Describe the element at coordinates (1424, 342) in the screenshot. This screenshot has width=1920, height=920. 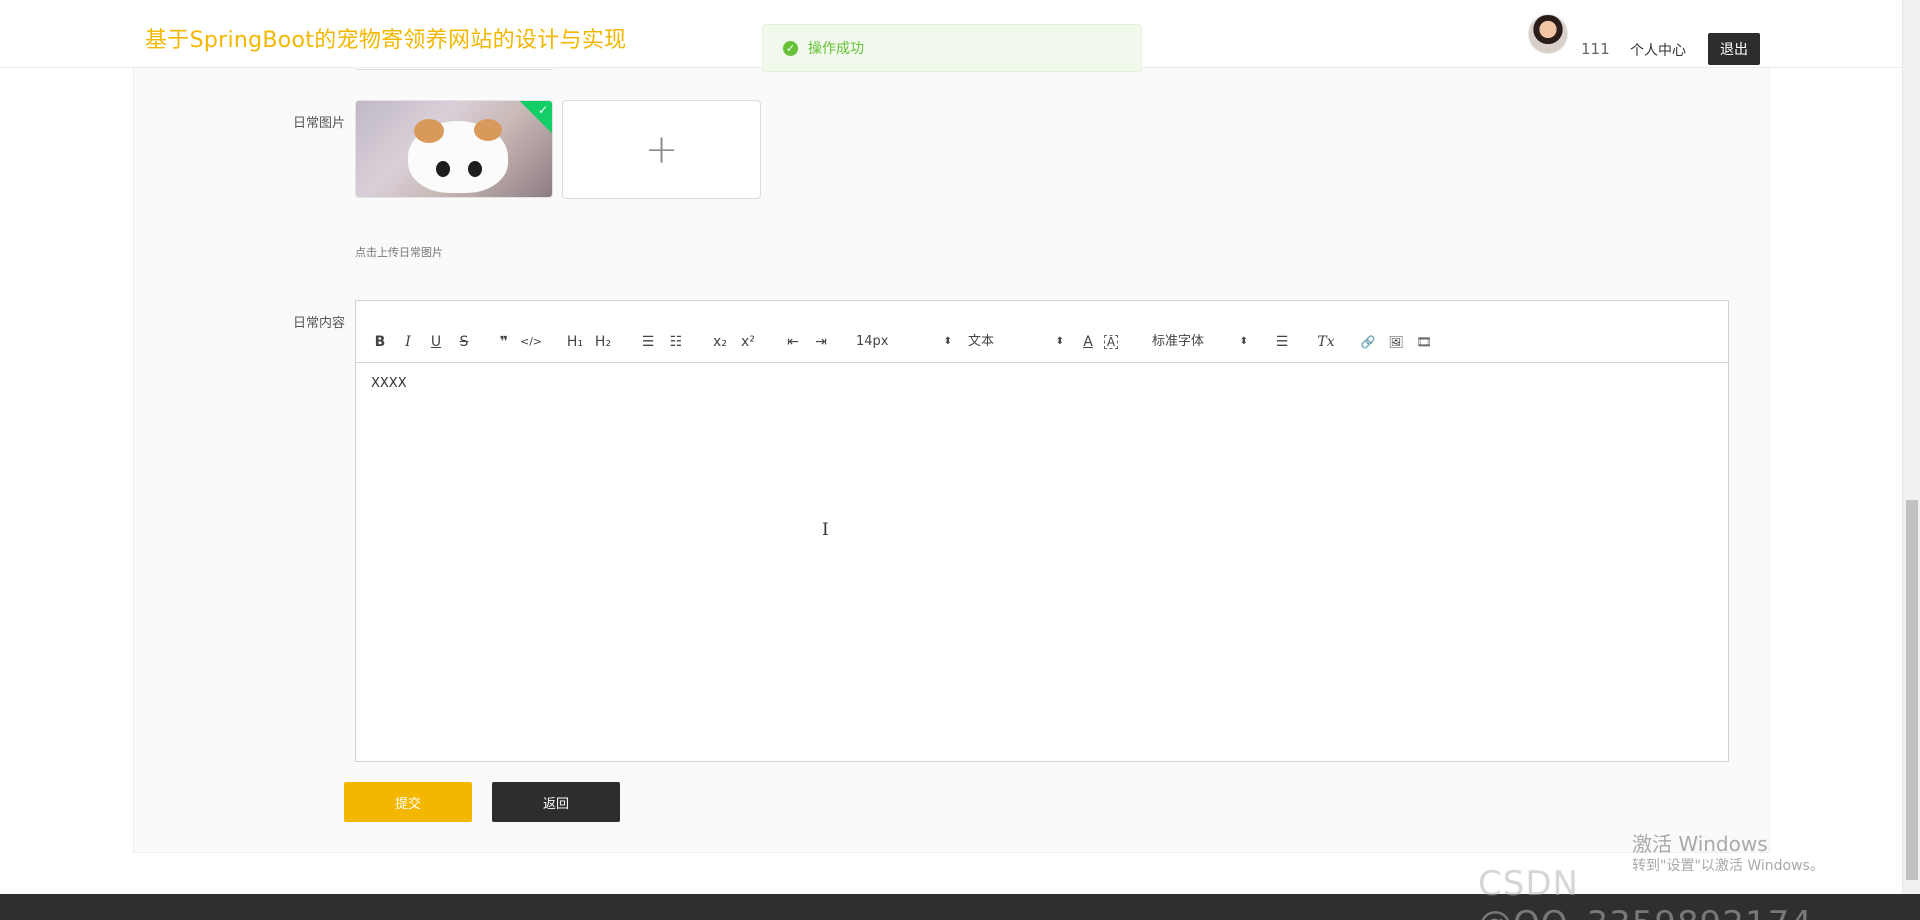
I see `video-icon: 🎞` at that location.